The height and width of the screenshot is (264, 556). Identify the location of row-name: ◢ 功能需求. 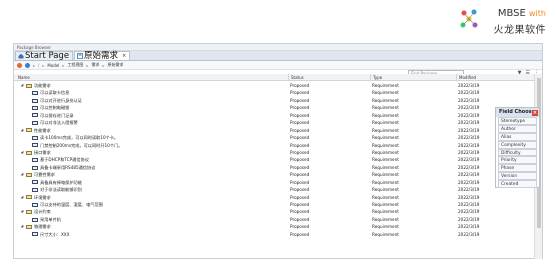
(35, 85).